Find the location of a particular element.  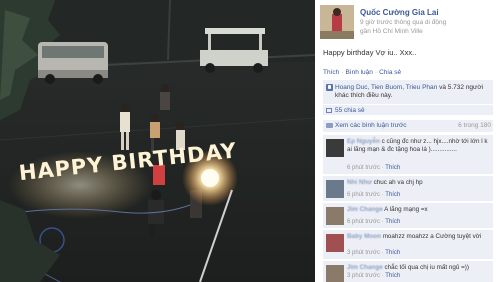

post-actions: Thích · Bình luận · Chia sẻ is located at coordinates (362, 72).